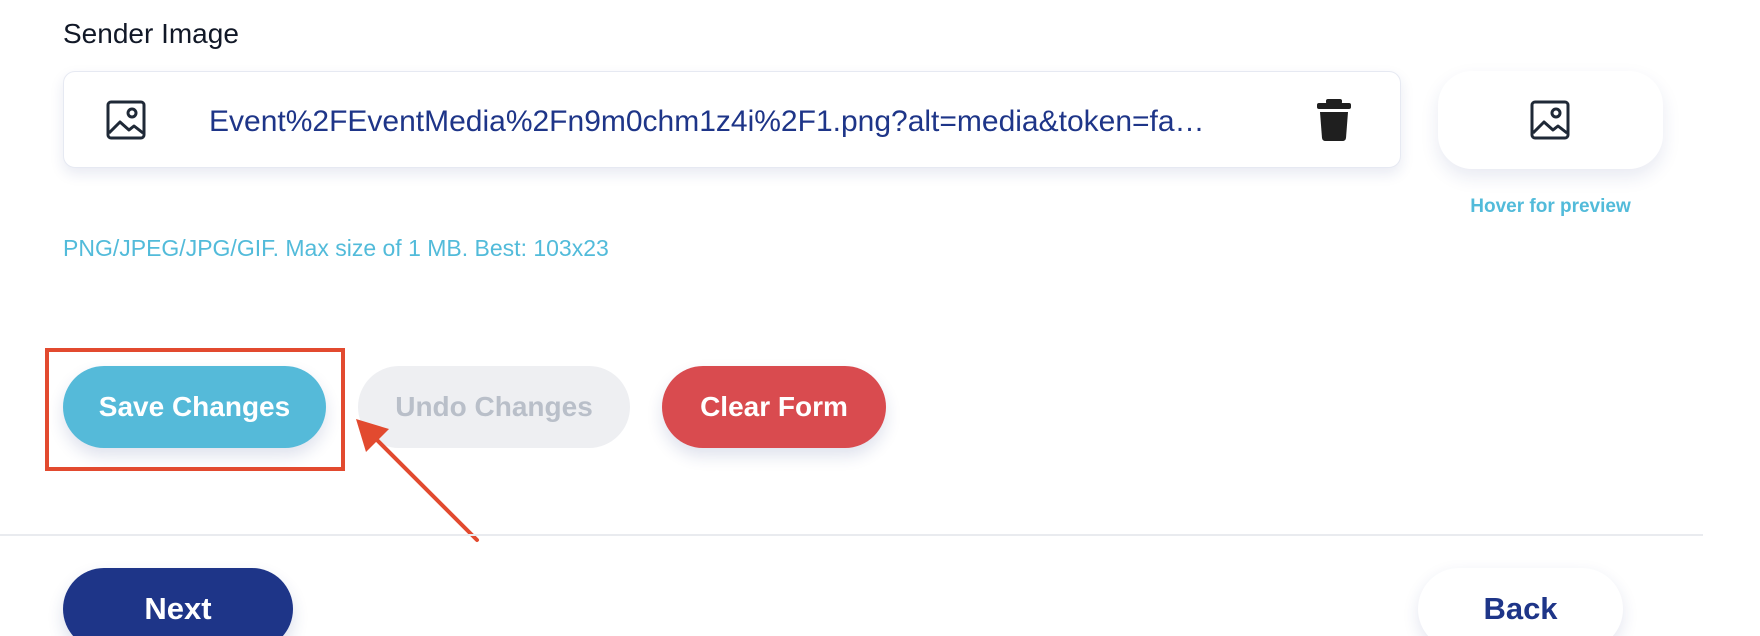  Describe the element at coordinates (195, 409) in the screenshot. I see `annotation-highlight-box` at that location.